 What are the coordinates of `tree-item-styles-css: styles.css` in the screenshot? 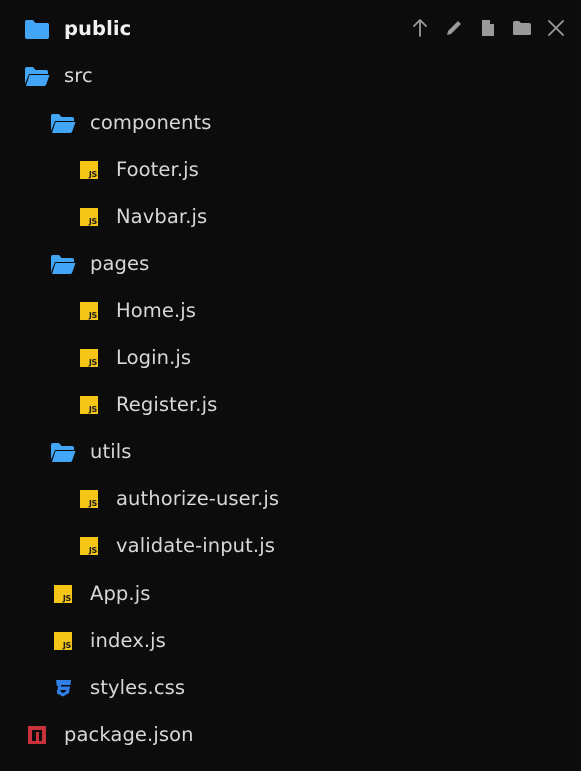 It's located at (290, 687).